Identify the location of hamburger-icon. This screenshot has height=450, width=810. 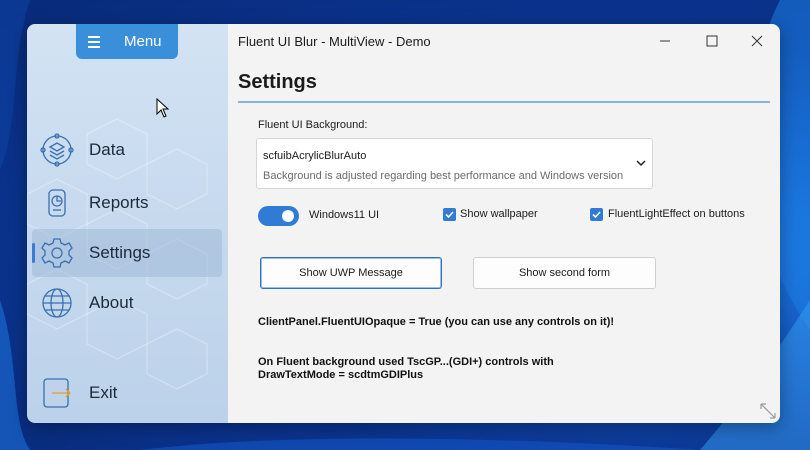
(94, 43).